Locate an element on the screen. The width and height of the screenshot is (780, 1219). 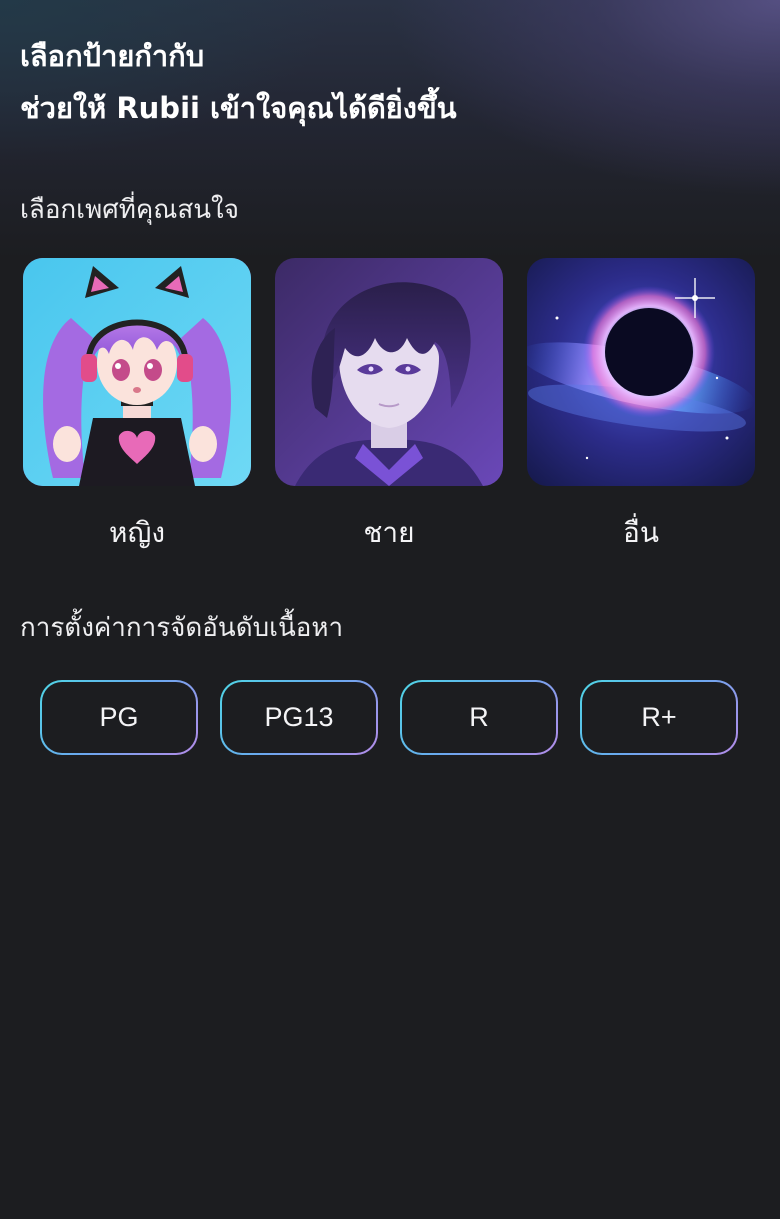
black-hole-galaxy-icon is located at coordinates (641, 372).